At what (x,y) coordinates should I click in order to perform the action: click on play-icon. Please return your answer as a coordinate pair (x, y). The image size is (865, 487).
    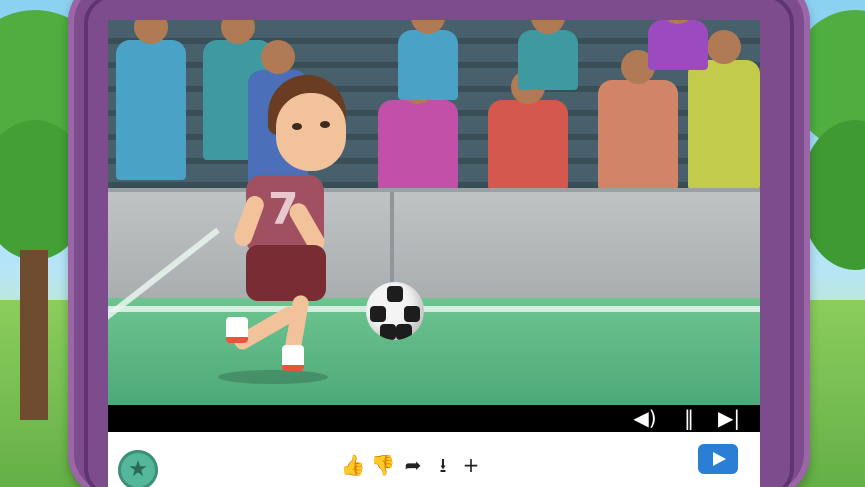
    Looking at the image, I should click on (719, 459).